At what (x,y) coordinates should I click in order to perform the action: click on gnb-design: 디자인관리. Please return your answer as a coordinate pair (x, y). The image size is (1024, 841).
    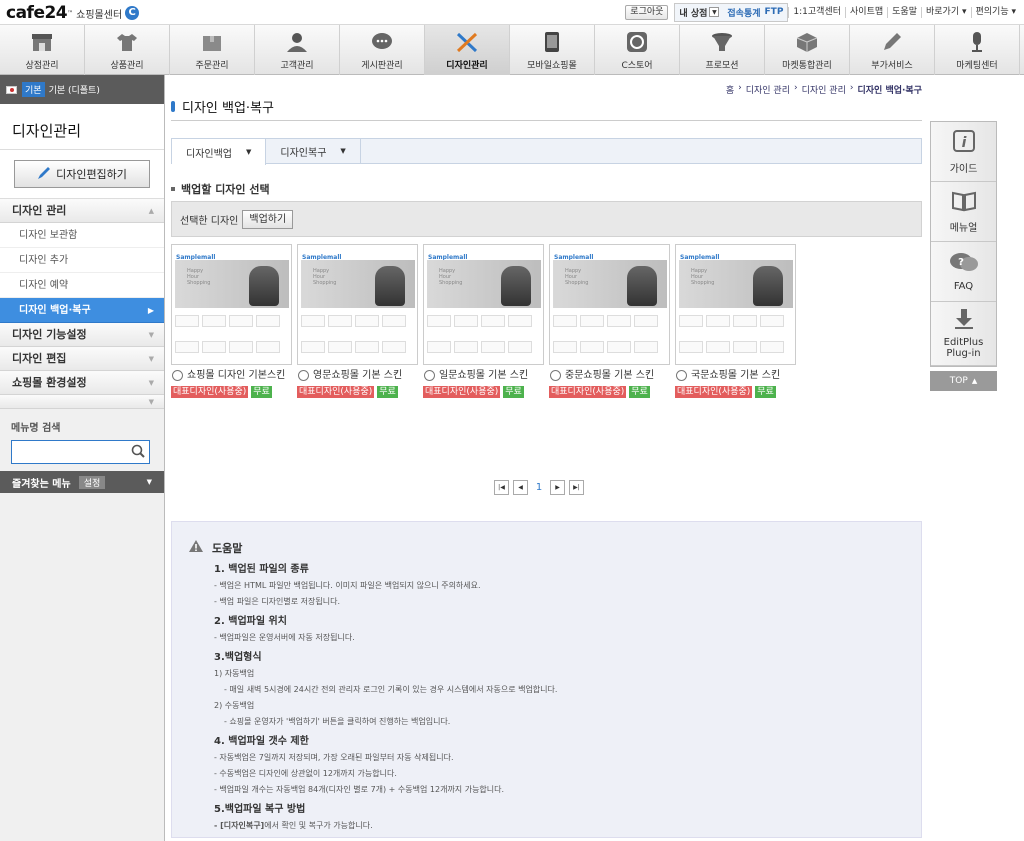
    Looking at the image, I should click on (467, 50).